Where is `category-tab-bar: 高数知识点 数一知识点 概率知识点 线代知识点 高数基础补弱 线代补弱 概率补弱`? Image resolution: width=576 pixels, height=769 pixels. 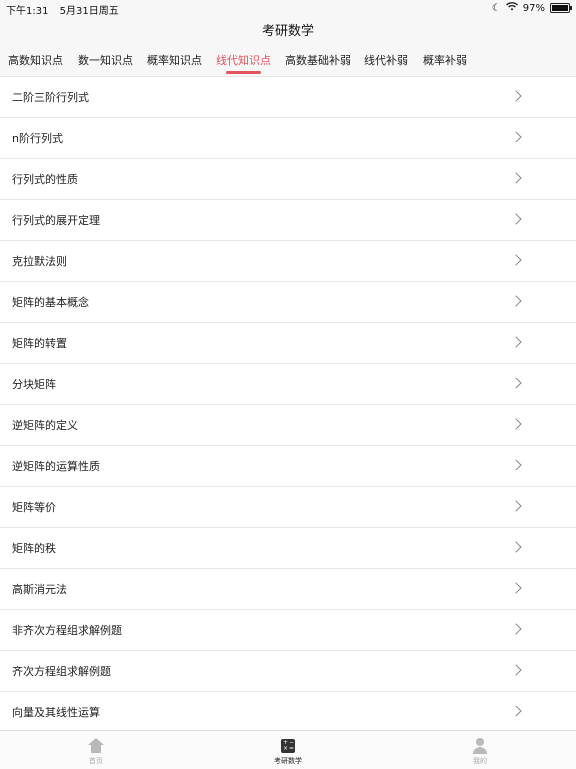 category-tab-bar: 高数知识点 数一知识点 概率知识点 线代知识点 高数基础补弱 线代补弱 概率补弱 is located at coordinates (288, 61).